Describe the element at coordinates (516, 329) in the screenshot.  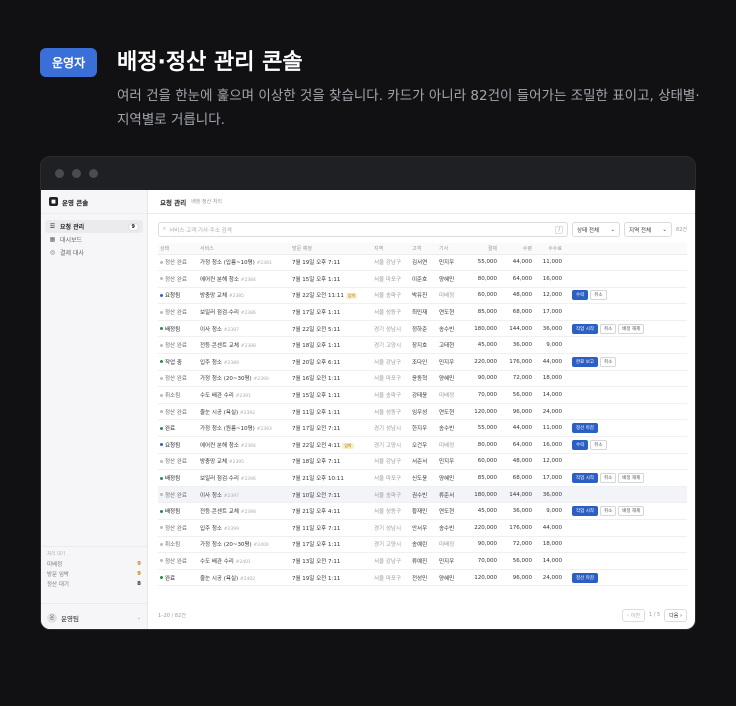
I see `received-cell: 144,000` at that location.